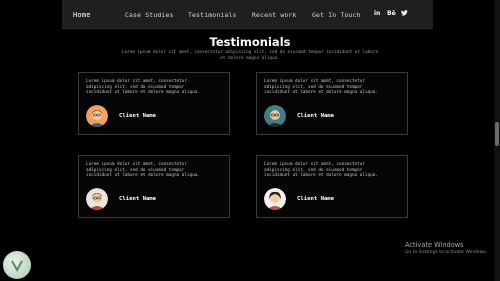  I want to click on scrollbar, so click(497, 140).